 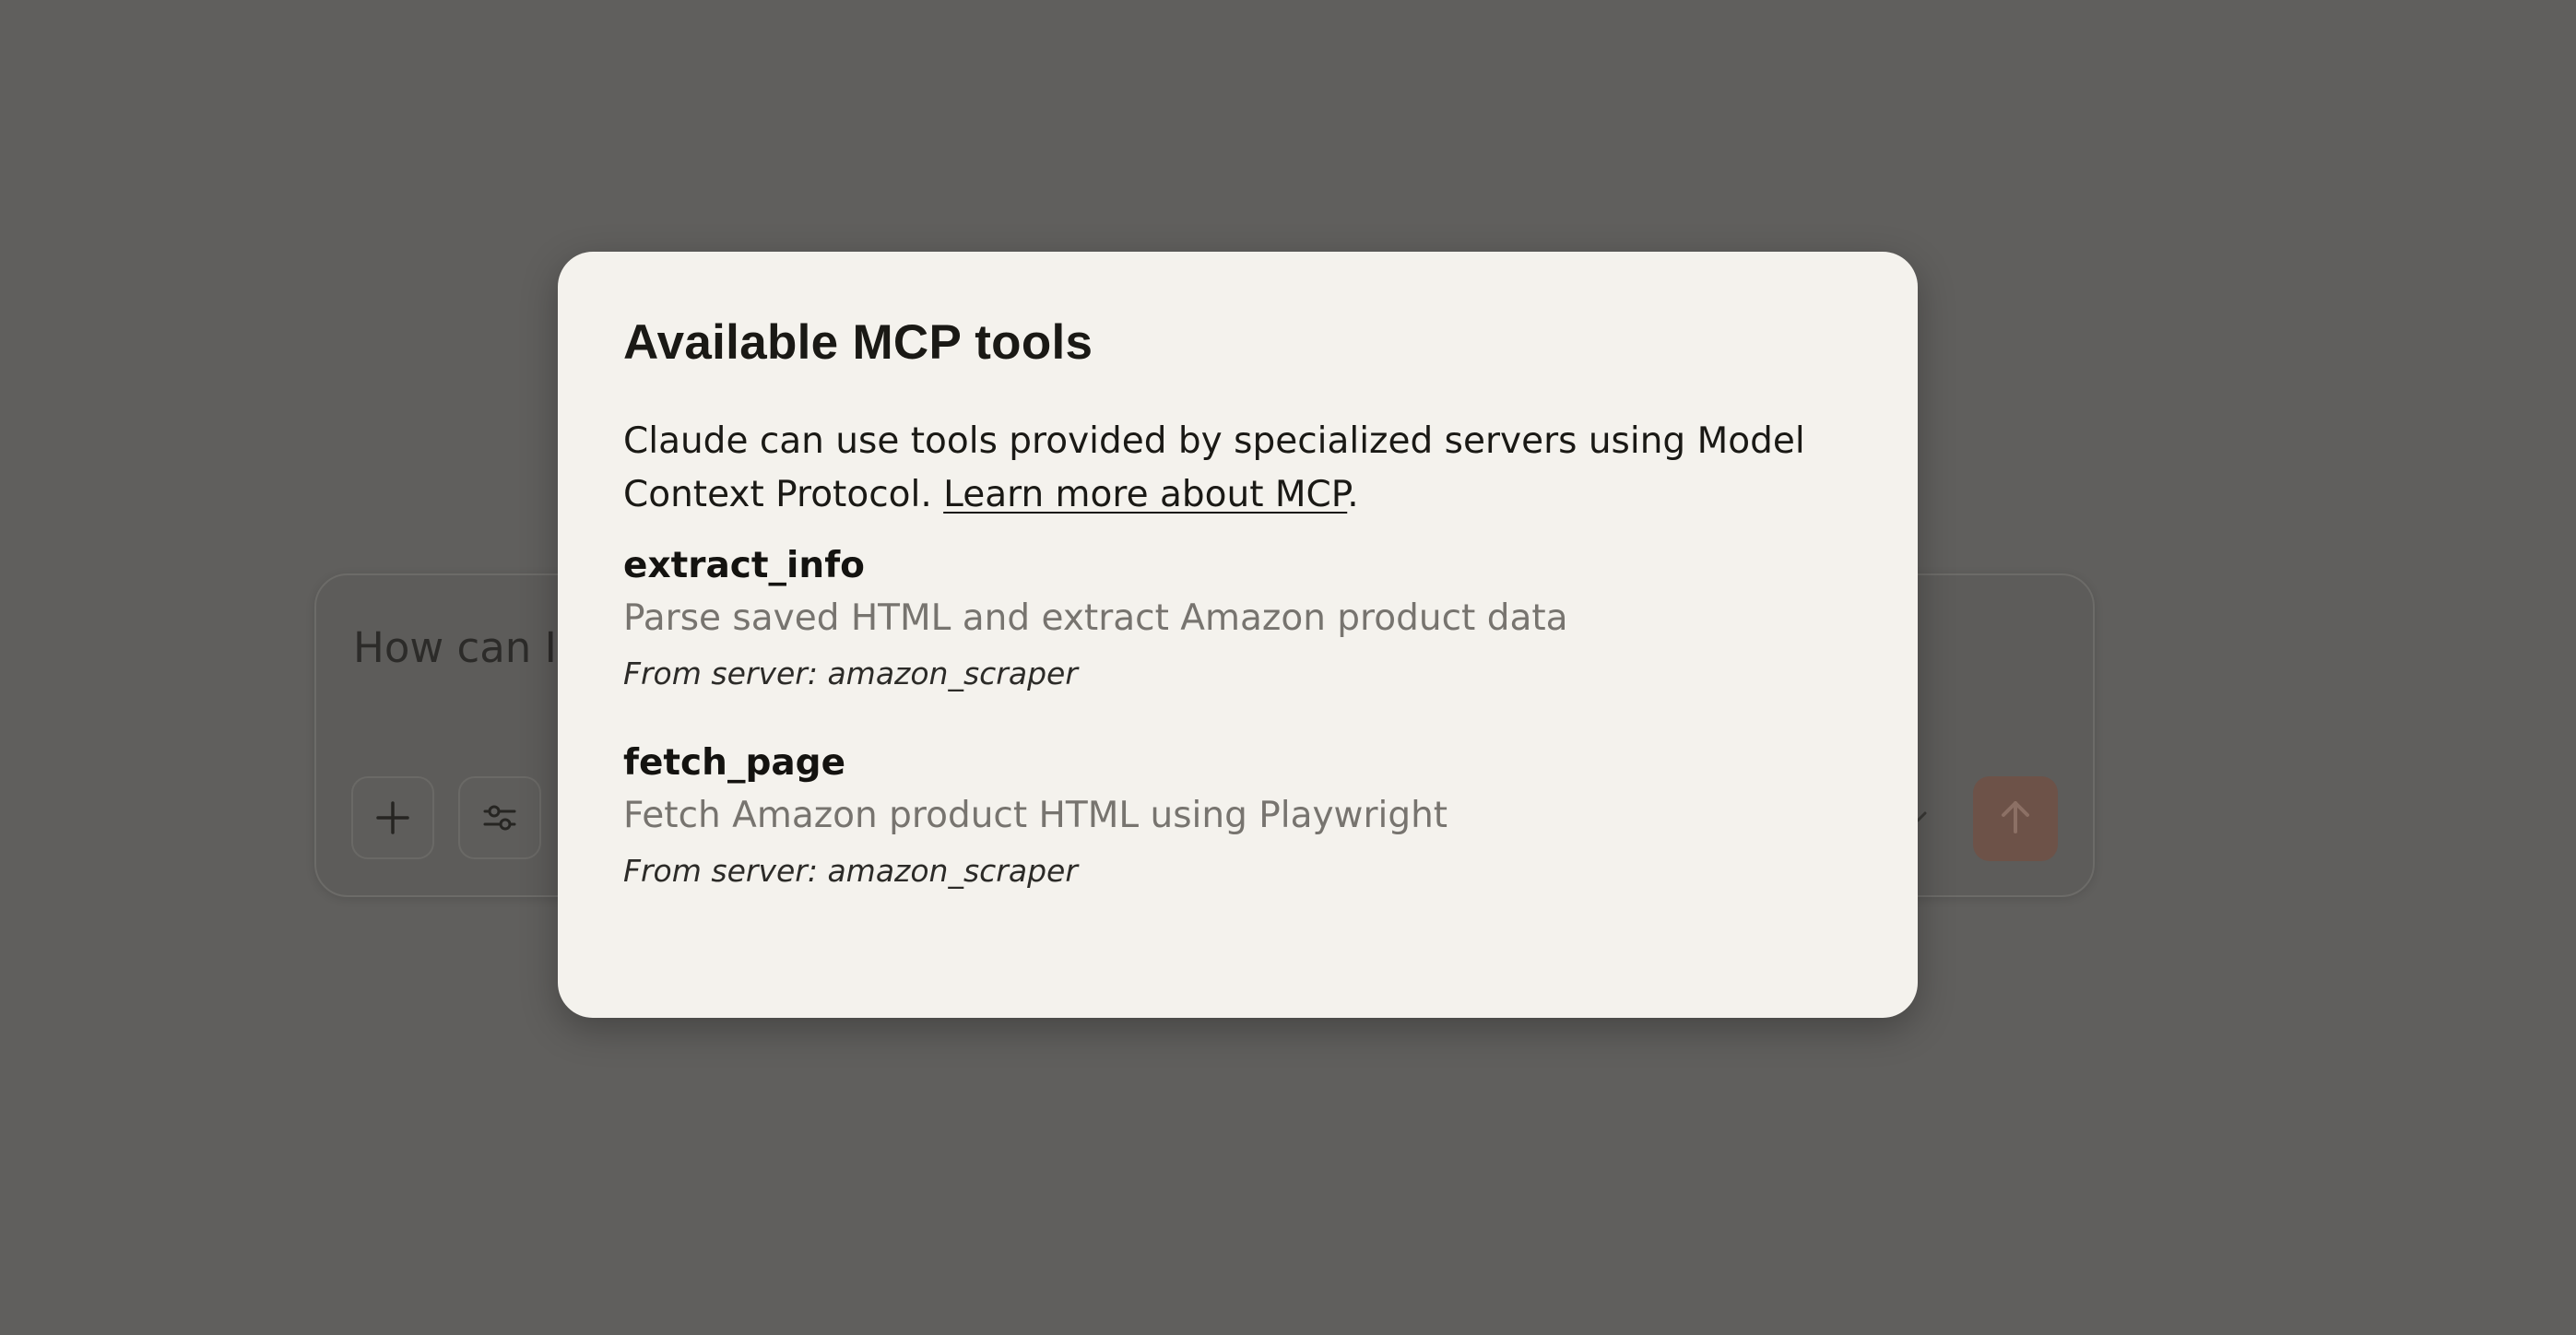 I want to click on send-button, so click(x=2015, y=818).